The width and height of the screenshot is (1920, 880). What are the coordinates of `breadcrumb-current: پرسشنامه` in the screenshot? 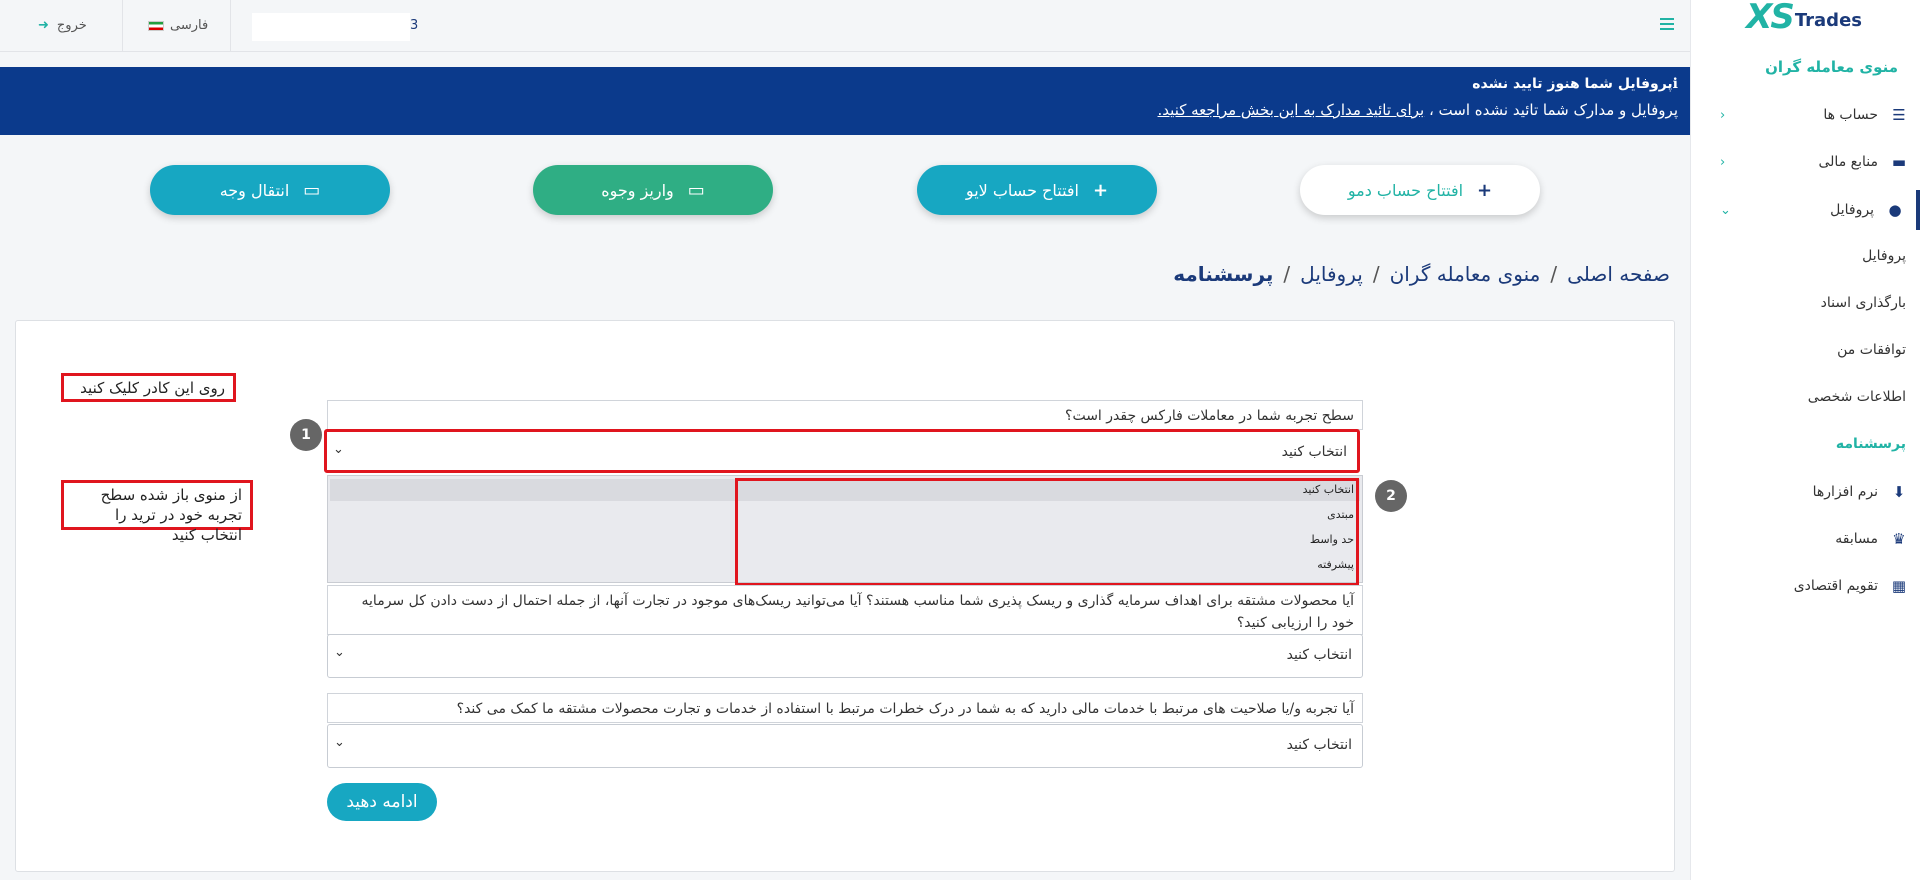 It's located at (1223, 274).